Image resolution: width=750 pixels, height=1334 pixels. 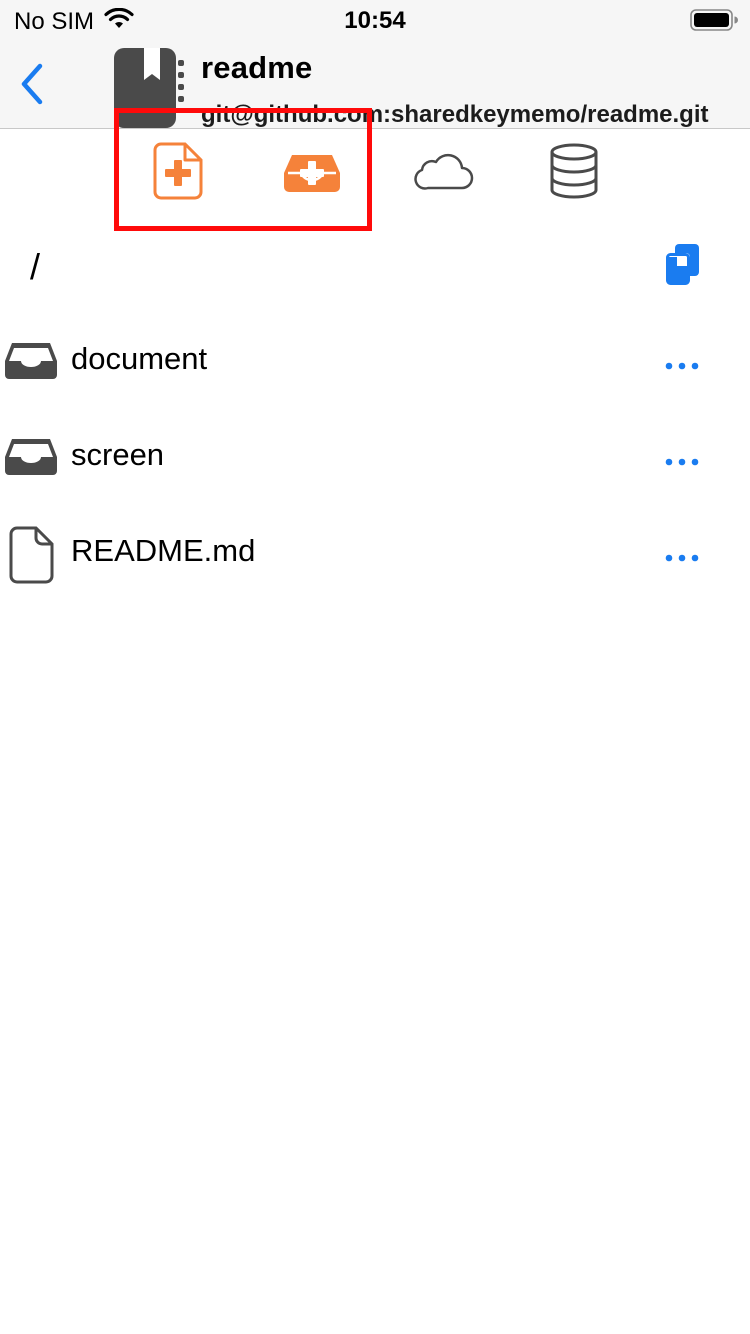 I want to click on new-file-button, so click(x=178, y=171).